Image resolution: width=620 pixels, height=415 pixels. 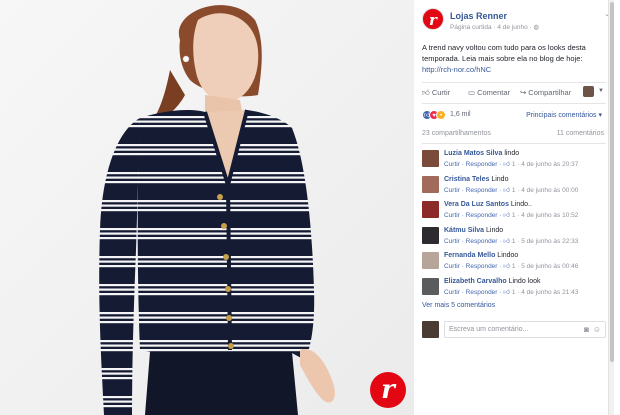 I want to click on view-more-comments-link: Ver mais 5 comentários, so click(x=458, y=305).